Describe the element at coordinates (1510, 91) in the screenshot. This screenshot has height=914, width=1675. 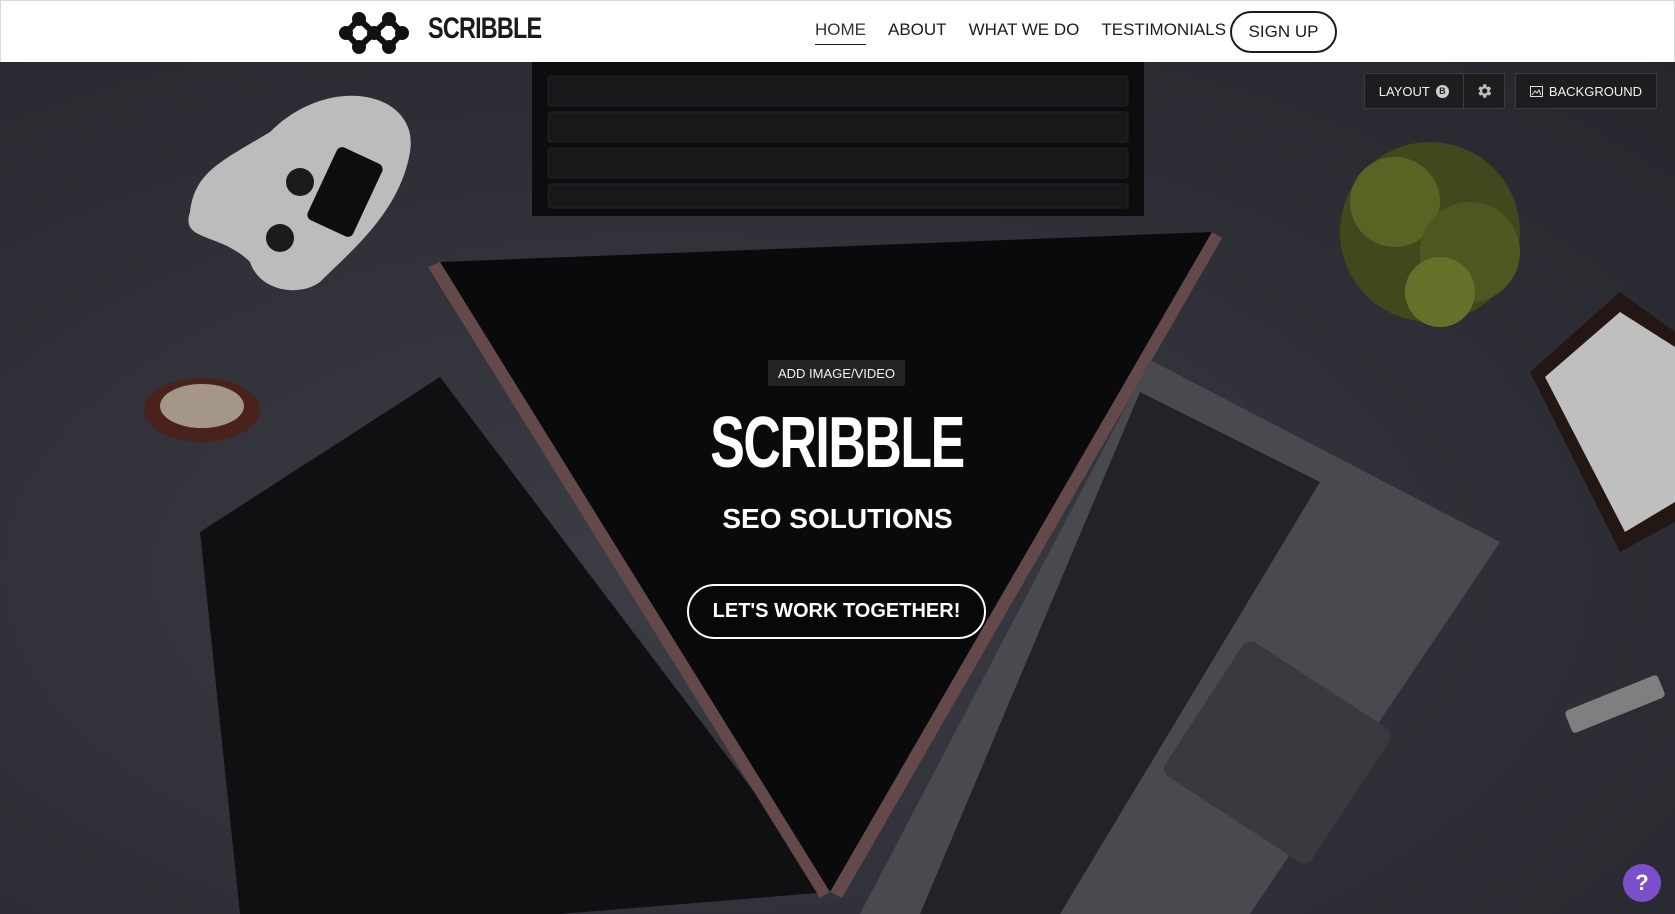
I see `editor-toolbar: LAYOUT B BACKGROUND` at that location.